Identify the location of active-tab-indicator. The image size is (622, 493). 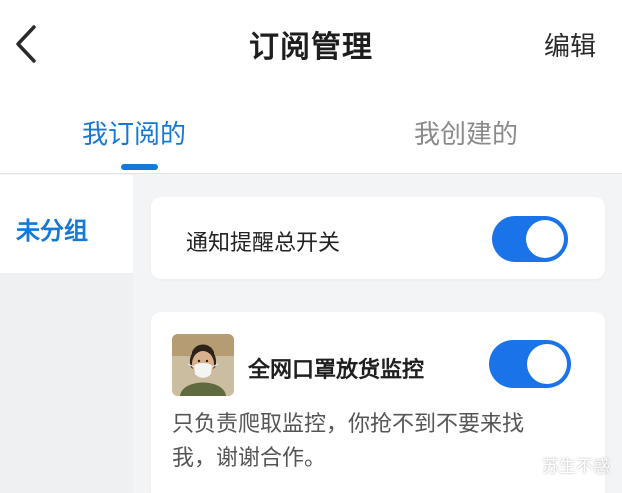
(139, 167).